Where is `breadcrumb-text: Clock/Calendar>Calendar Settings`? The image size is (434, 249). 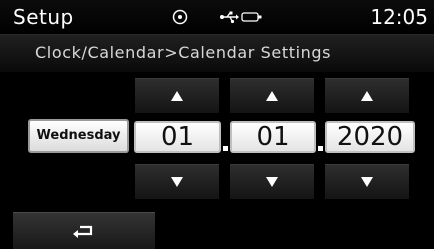
breadcrumb-text: Clock/Calendar>Calendar Settings is located at coordinates (183, 52).